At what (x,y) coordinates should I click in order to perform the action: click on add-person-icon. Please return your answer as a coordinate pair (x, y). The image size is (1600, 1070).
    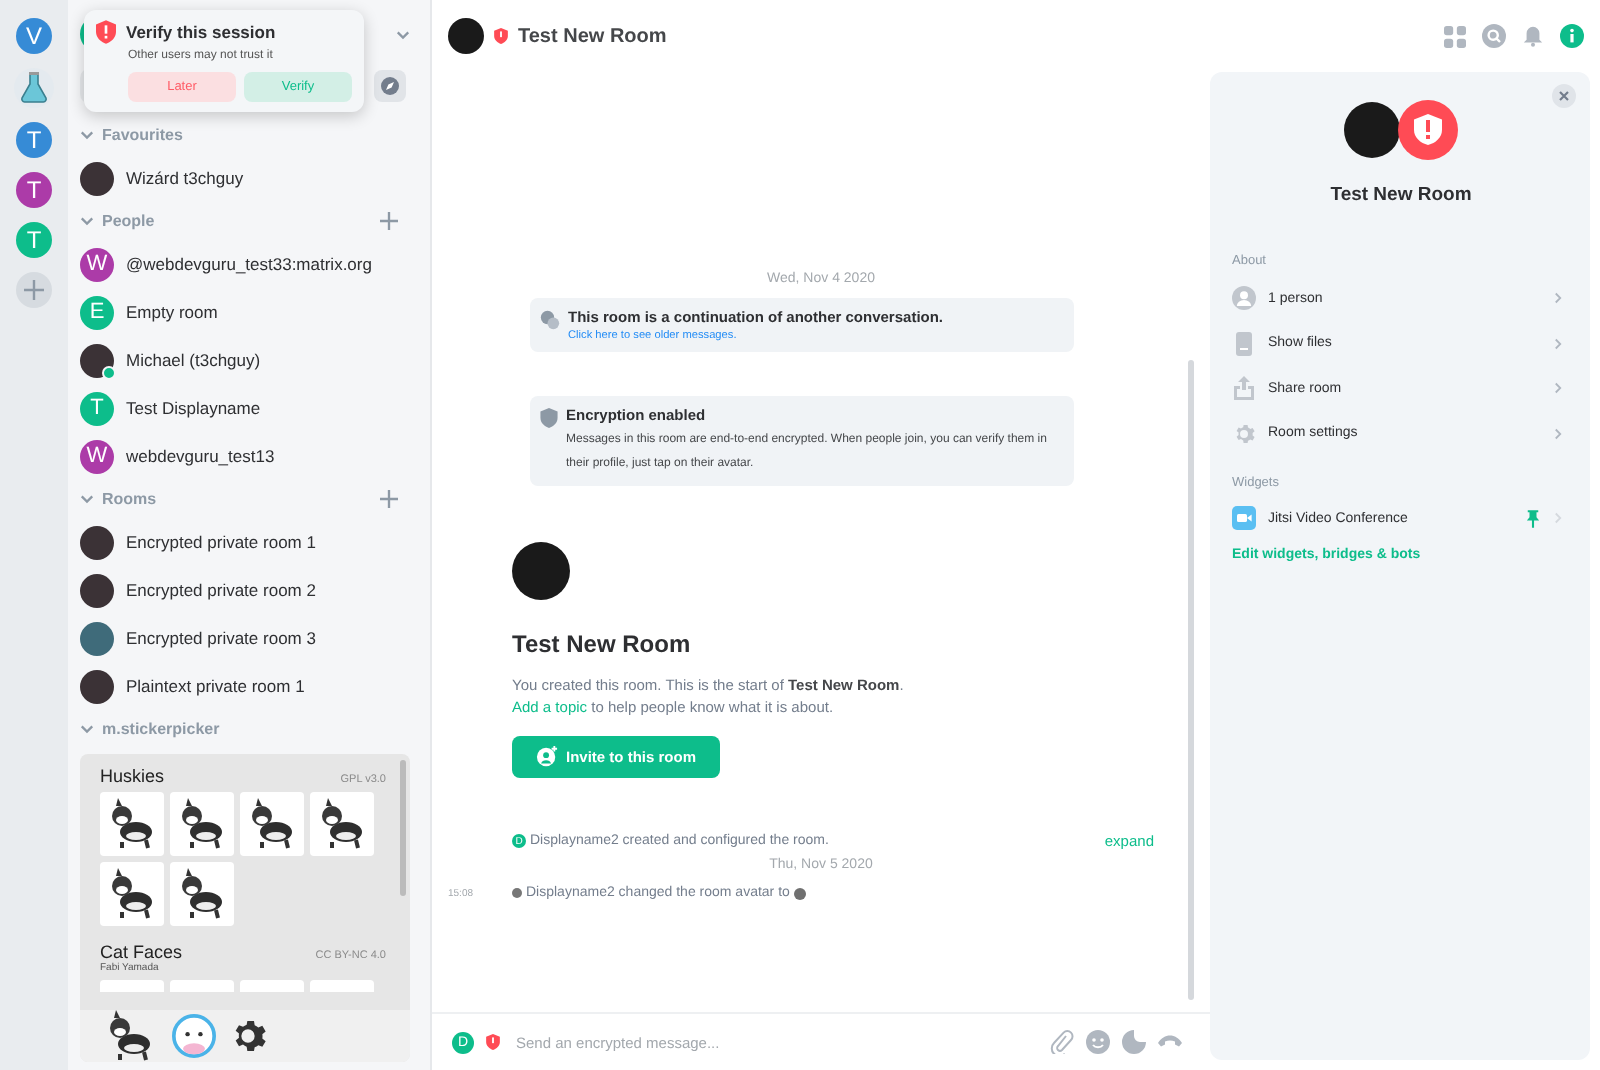
    Looking at the image, I should click on (547, 757).